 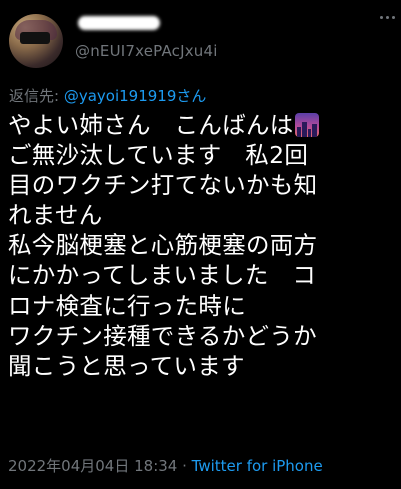 I want to click on tweet-line: ロナ検査に行った時に, so click(x=127, y=305).